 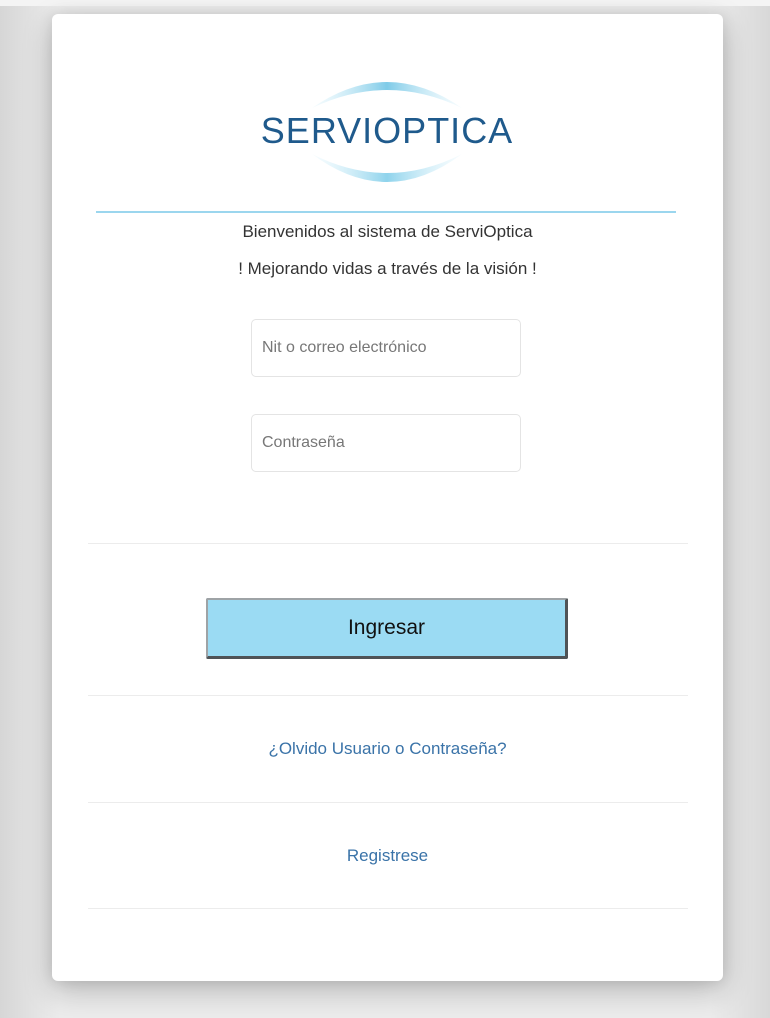 I want to click on register-link: Registrese, so click(x=387, y=856).